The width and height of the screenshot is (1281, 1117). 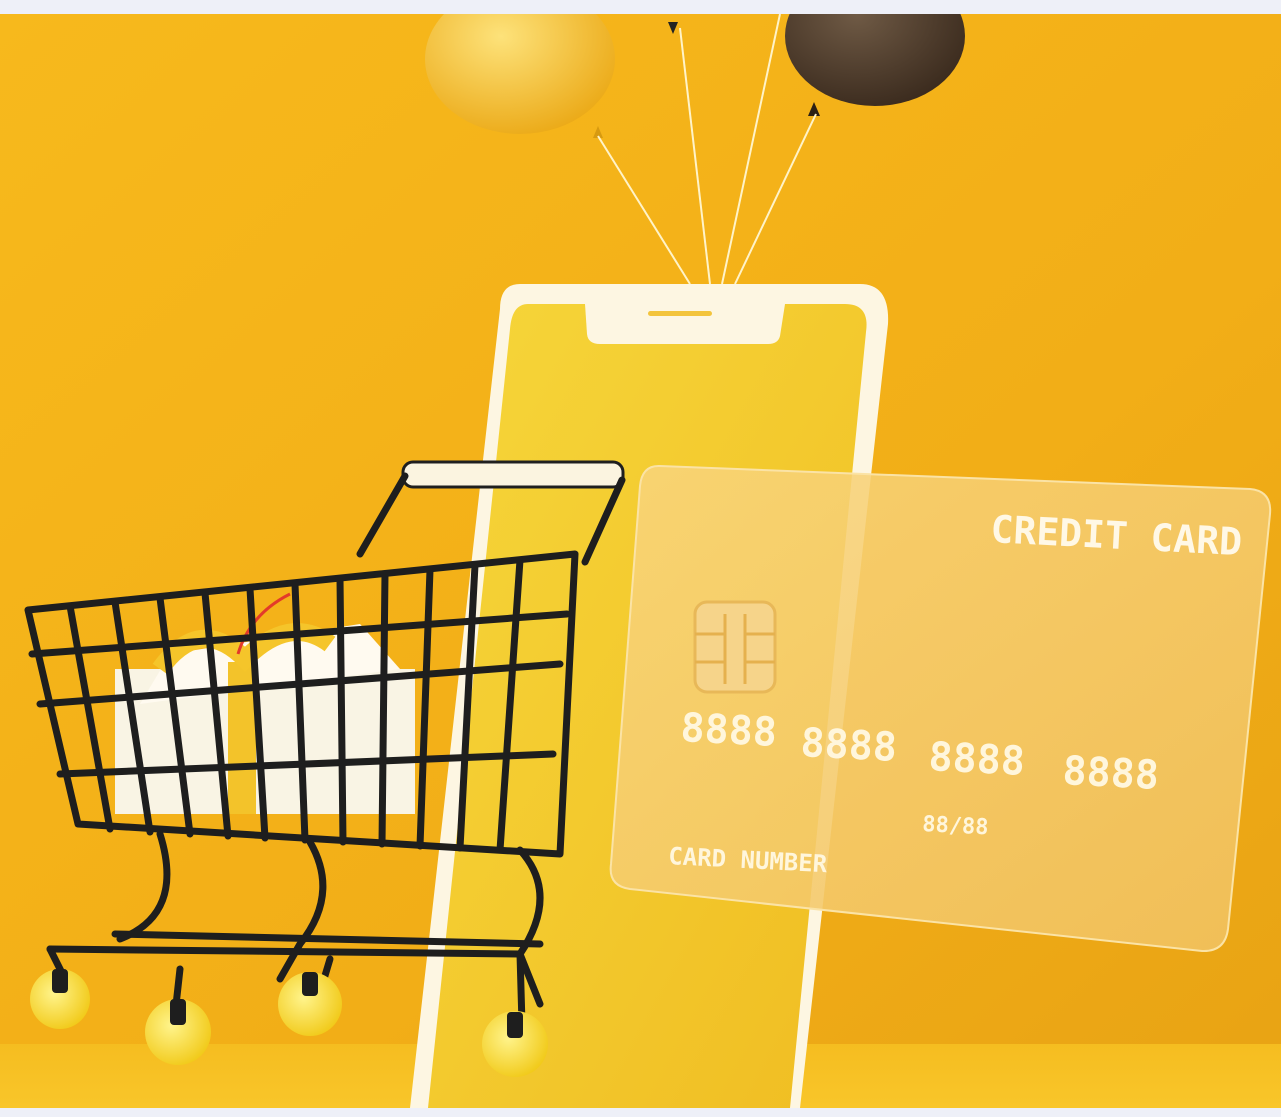 I want to click on phone-notch, so click(x=685, y=324).